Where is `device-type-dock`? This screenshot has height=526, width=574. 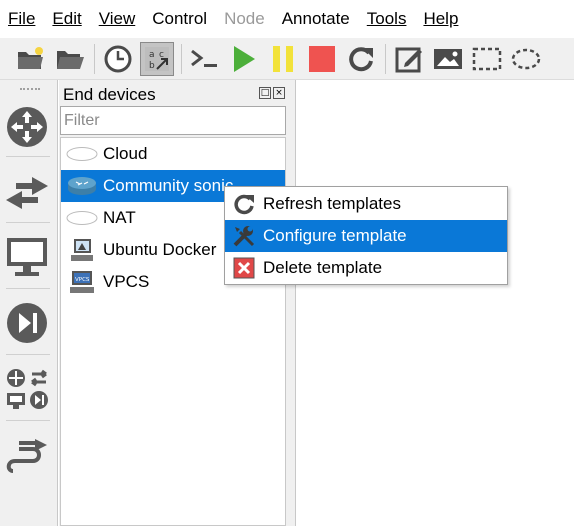
device-type-dock is located at coordinates (29, 303).